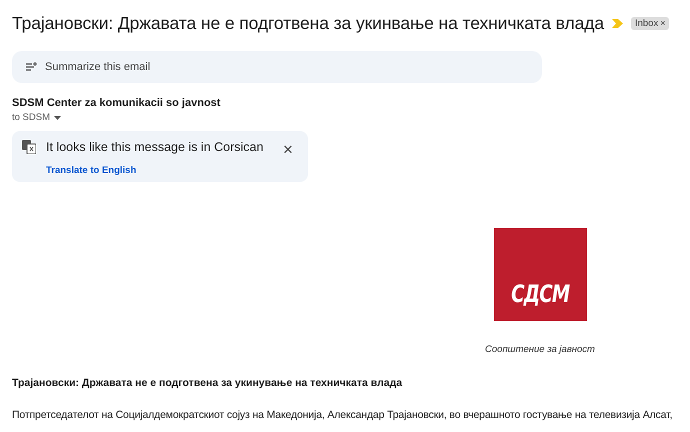 The width and height of the screenshot is (690, 432). Describe the element at coordinates (208, 383) in the screenshot. I see `article-heading: Трајановски: Државата не е подготвена за укинување на техничката влада` at that location.